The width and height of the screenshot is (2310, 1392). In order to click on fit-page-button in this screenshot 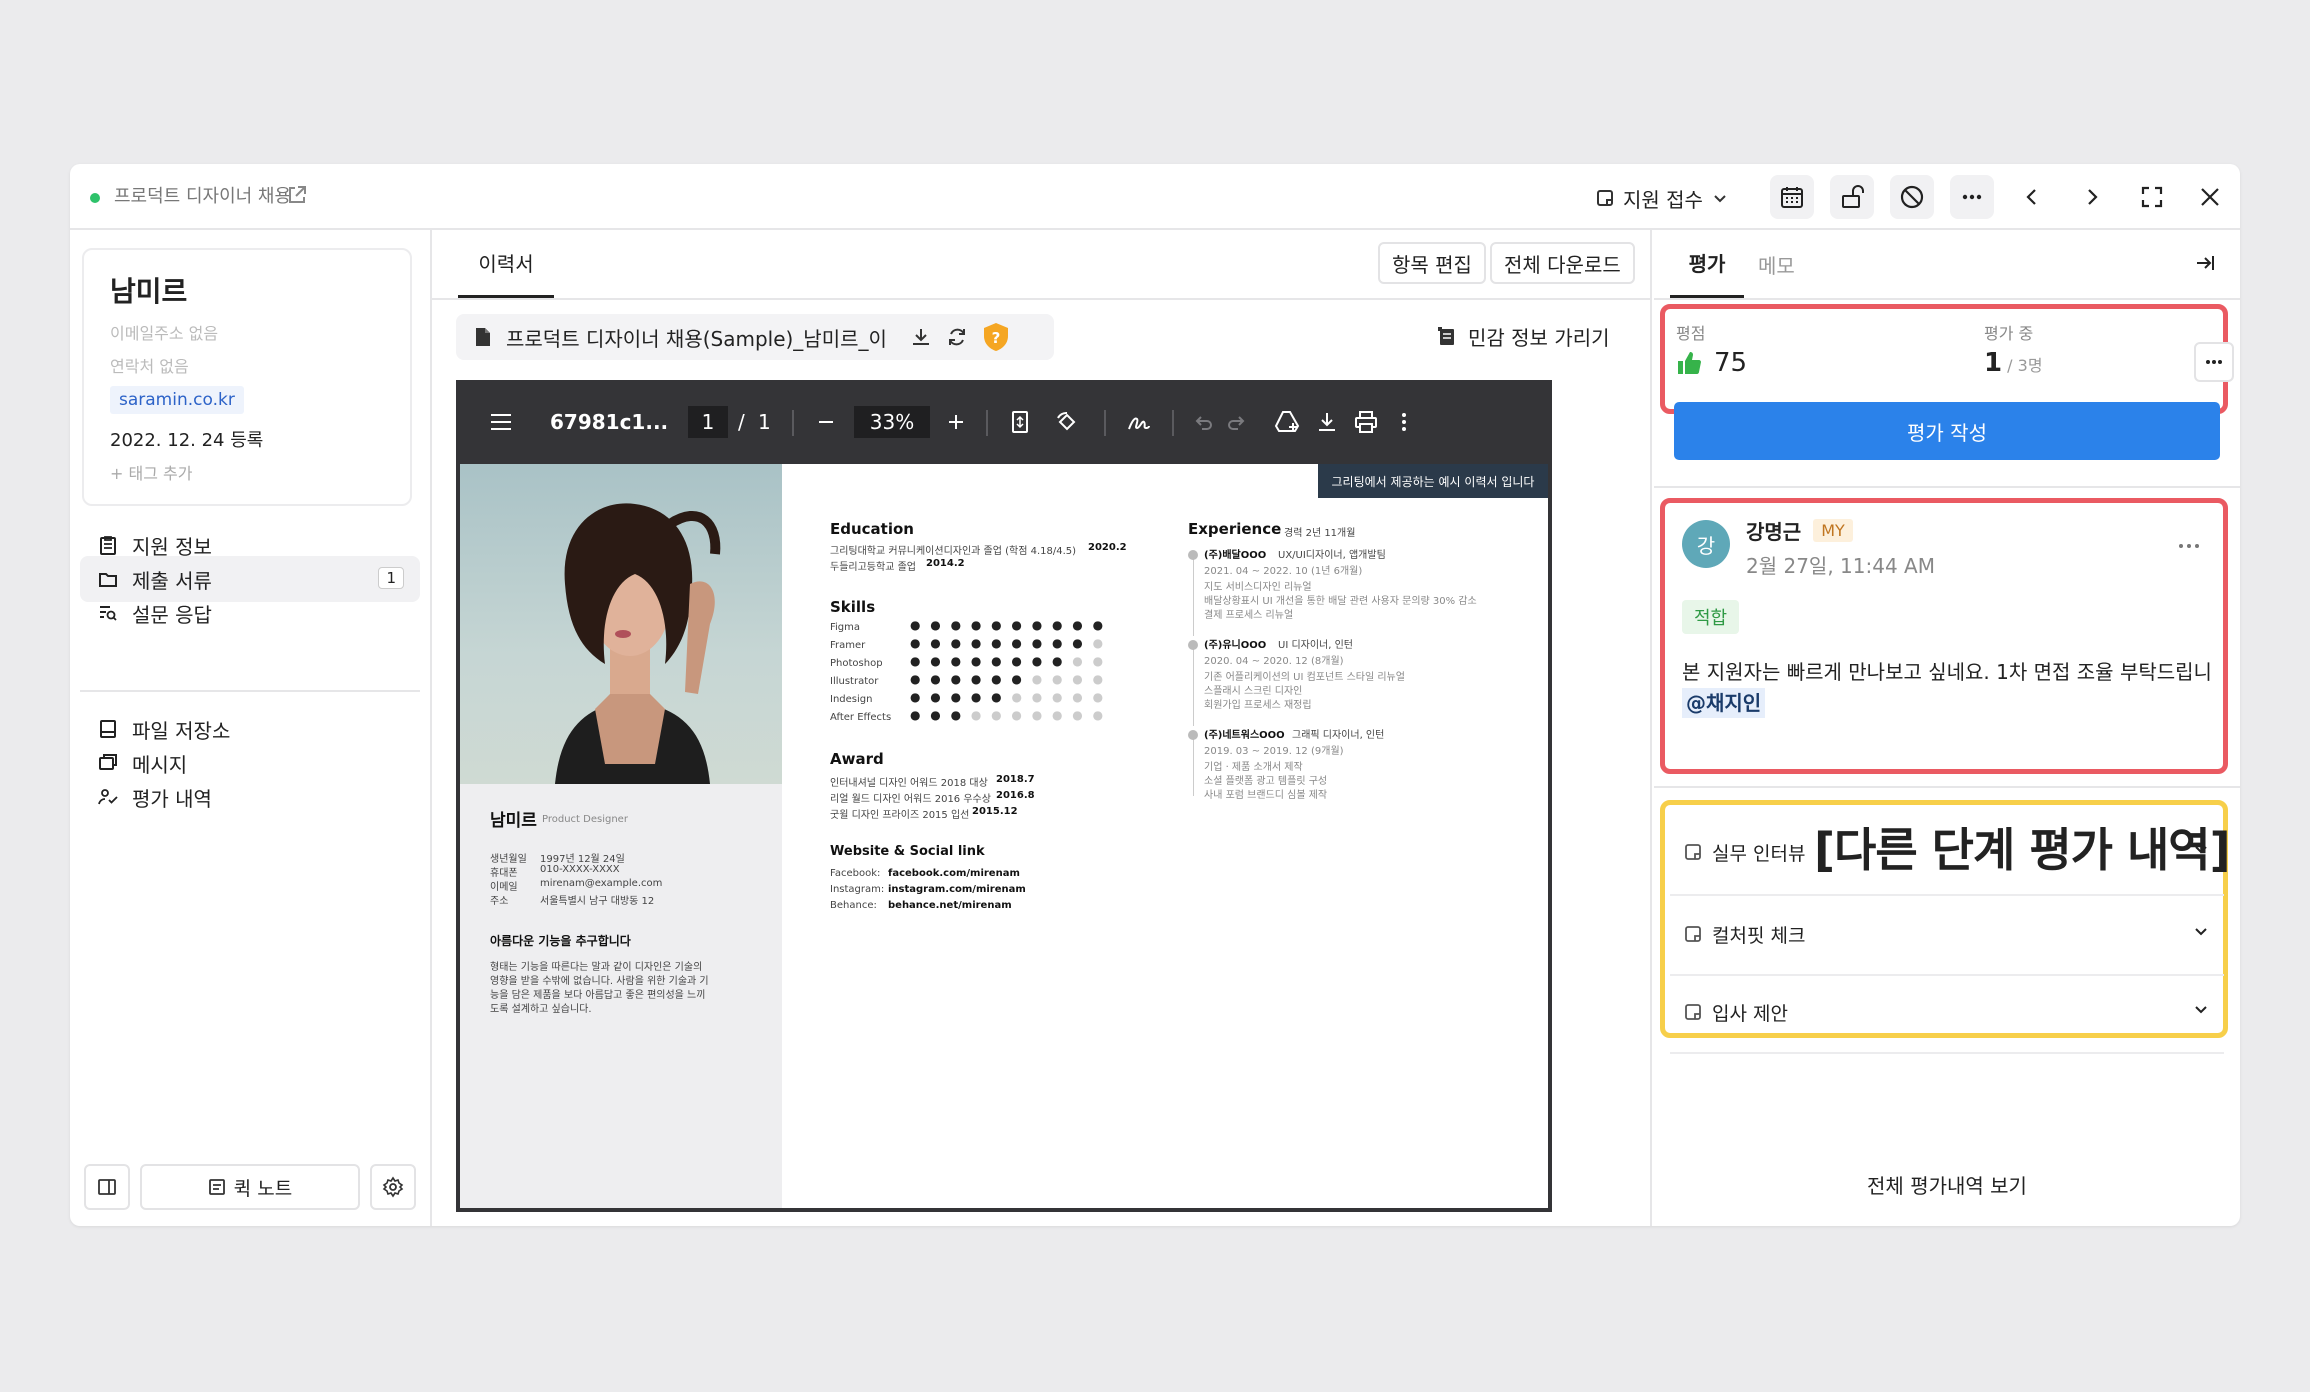, I will do `click(1020, 422)`.